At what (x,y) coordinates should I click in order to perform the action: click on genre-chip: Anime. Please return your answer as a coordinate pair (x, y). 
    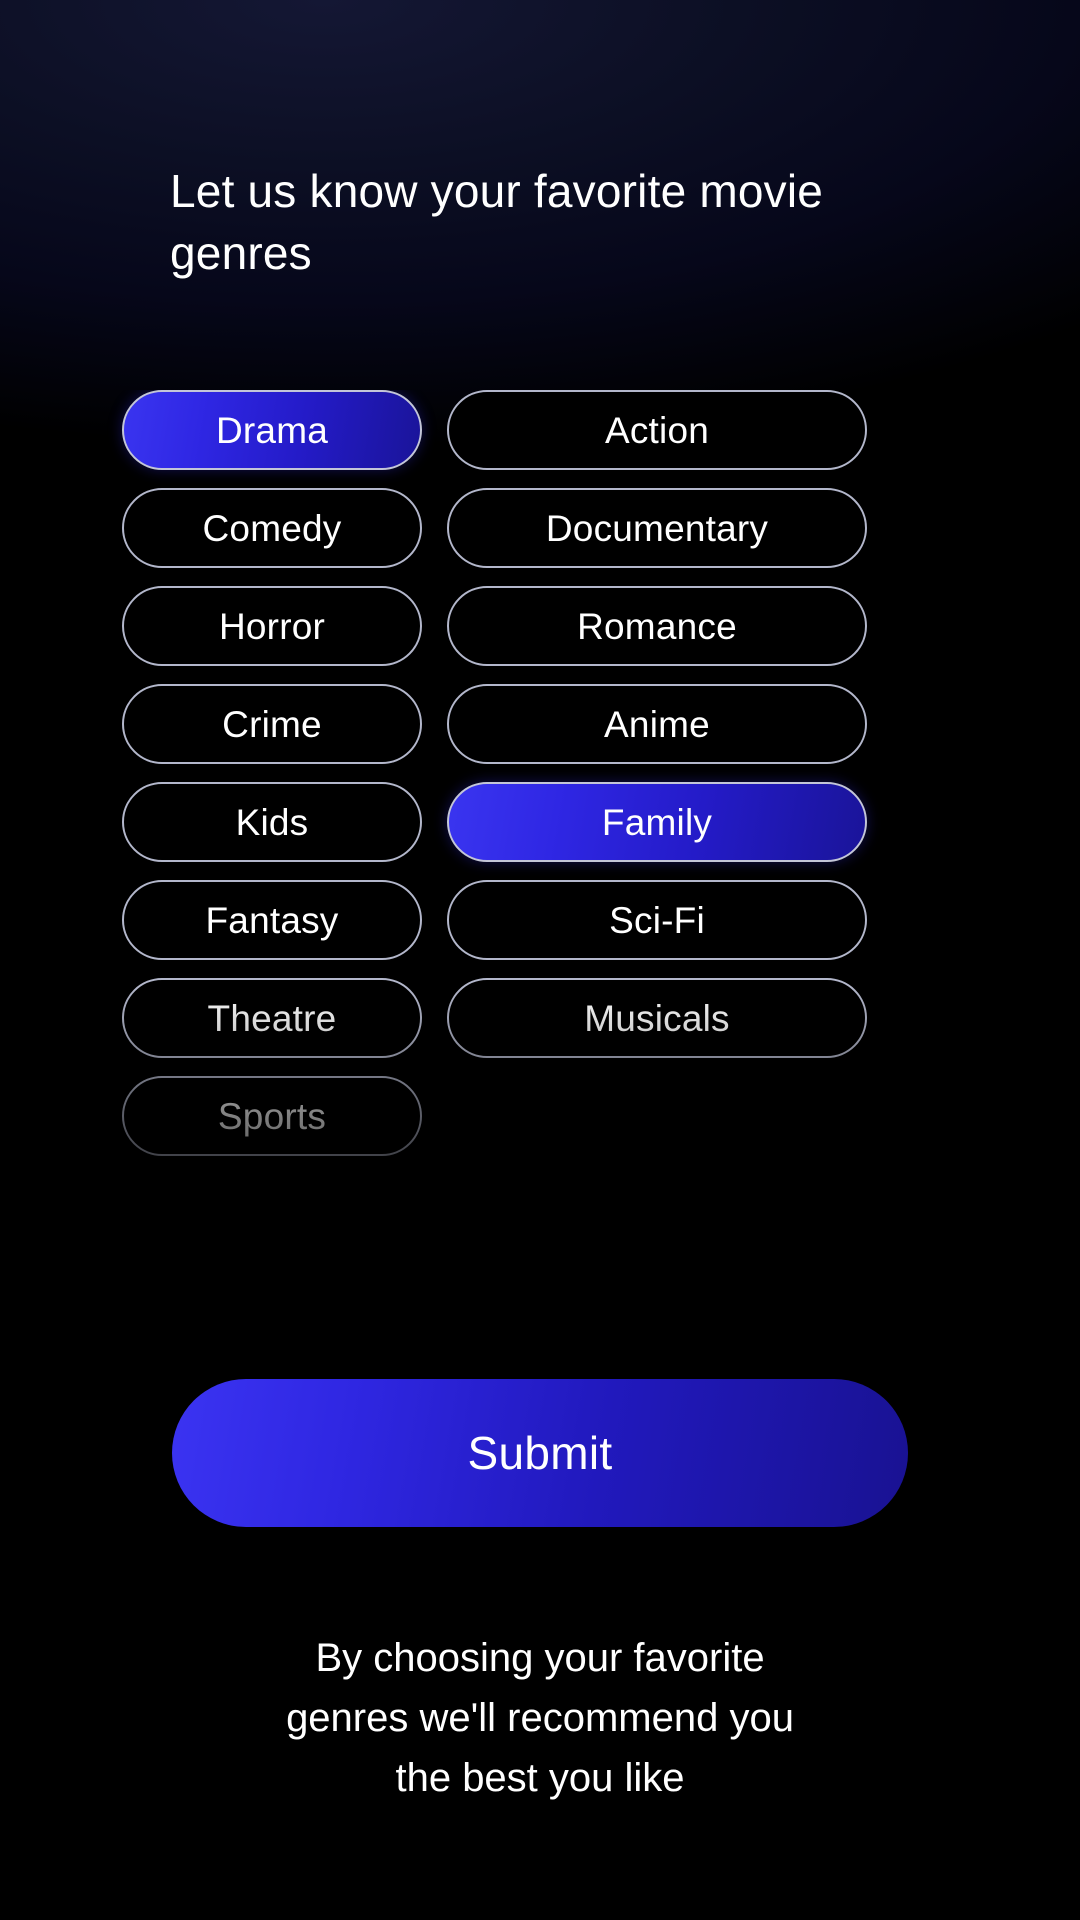
    Looking at the image, I should click on (657, 724).